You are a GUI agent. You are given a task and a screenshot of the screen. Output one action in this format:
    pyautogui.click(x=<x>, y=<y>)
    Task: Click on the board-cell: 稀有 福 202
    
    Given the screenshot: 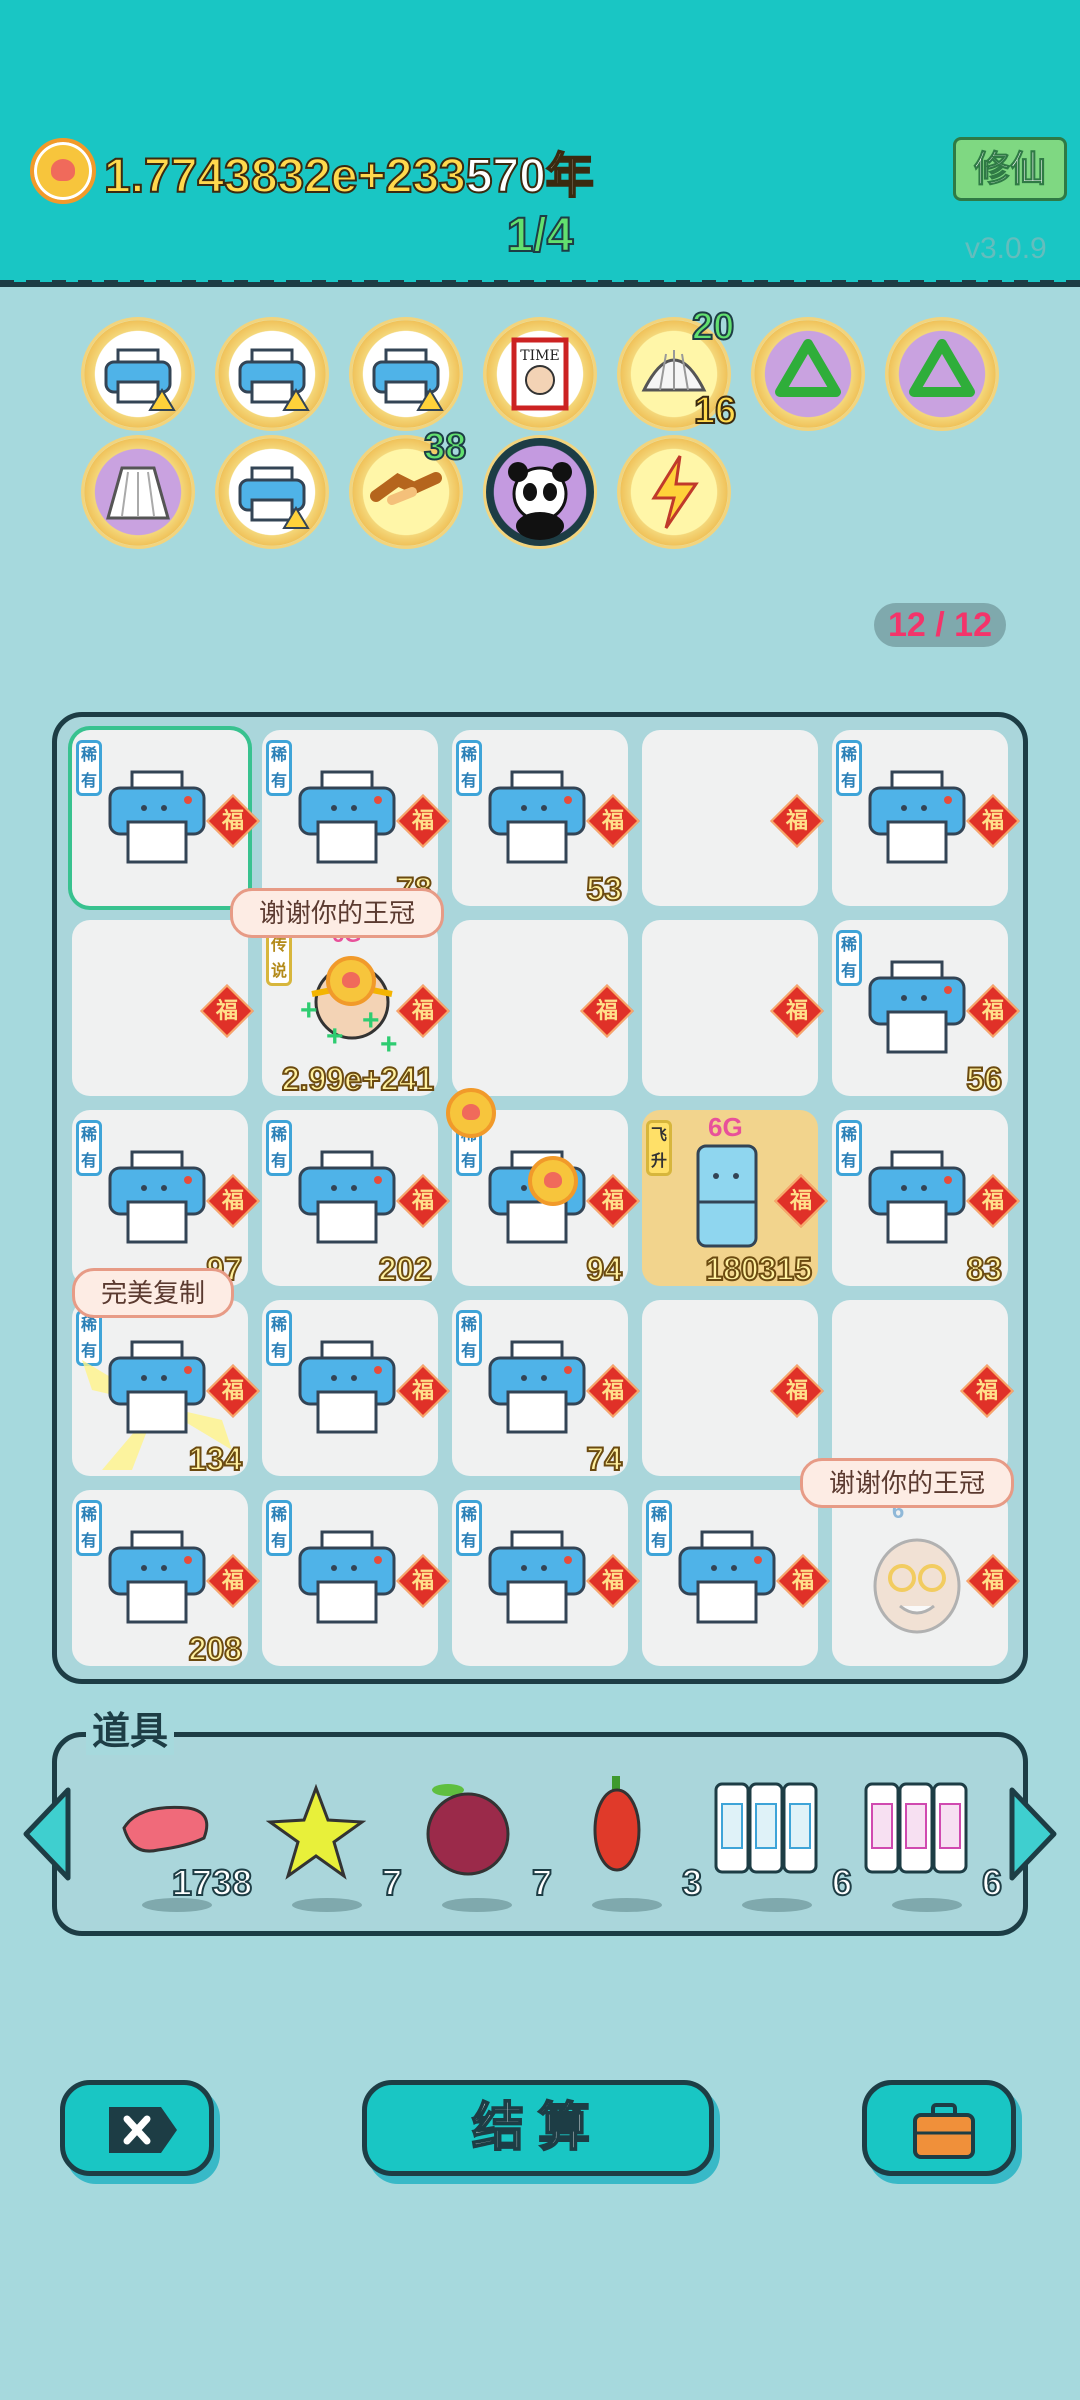 What is the action you would take?
    pyautogui.click(x=356, y=1199)
    